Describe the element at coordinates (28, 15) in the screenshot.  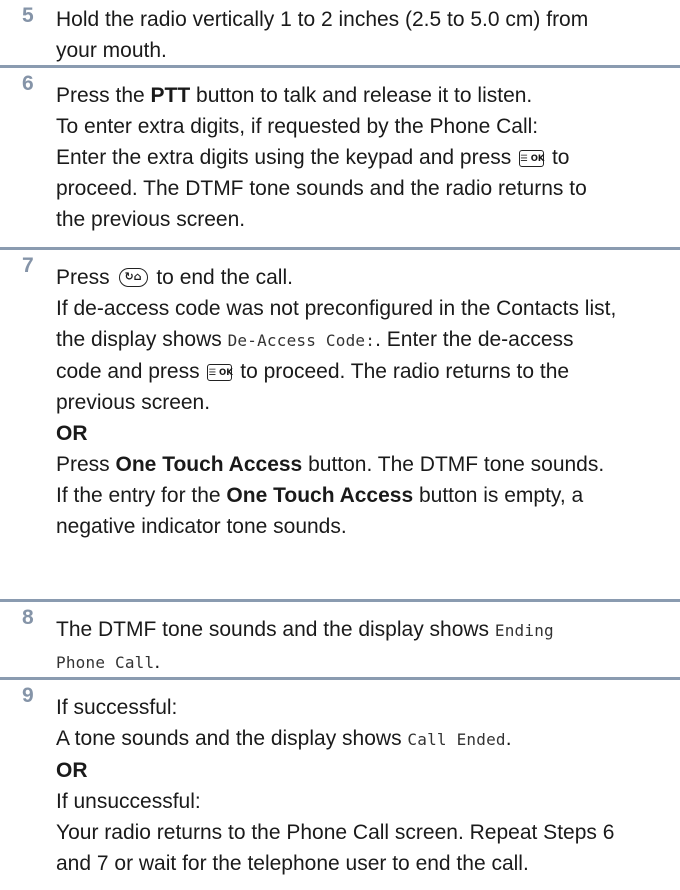
I see `step-number: 5` at that location.